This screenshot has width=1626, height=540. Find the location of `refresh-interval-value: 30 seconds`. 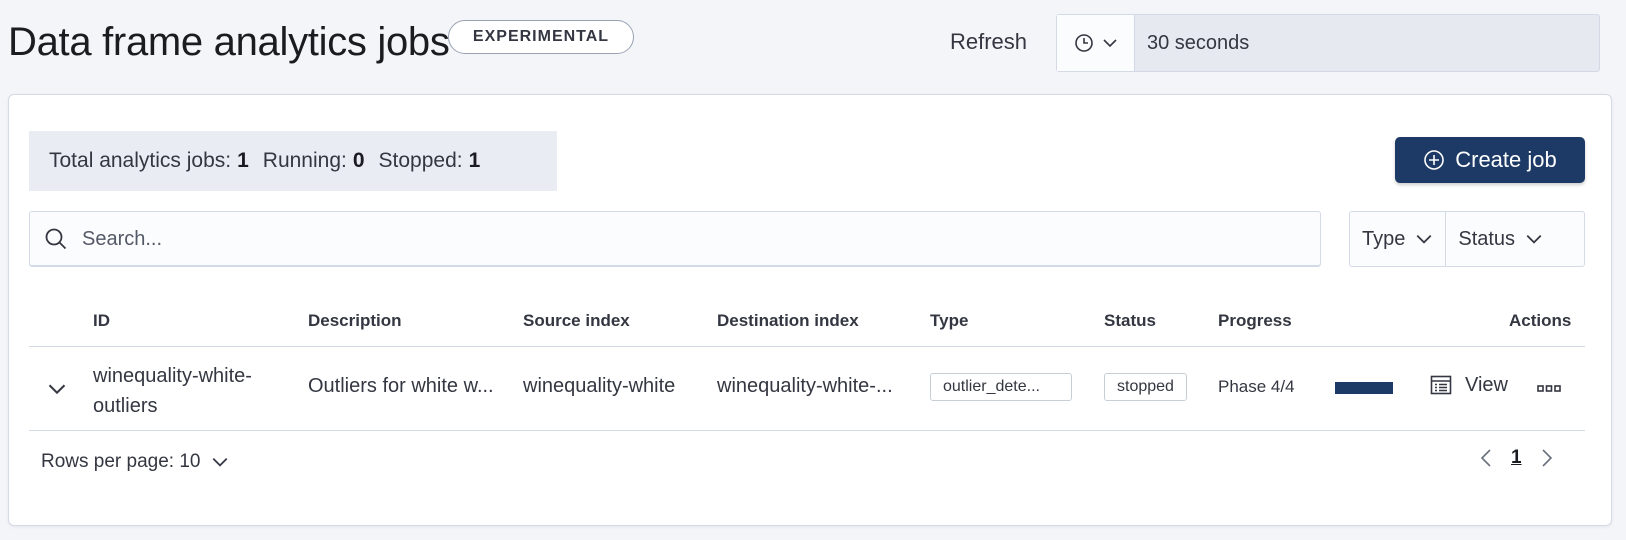

refresh-interval-value: 30 seconds is located at coordinates (1192, 43).